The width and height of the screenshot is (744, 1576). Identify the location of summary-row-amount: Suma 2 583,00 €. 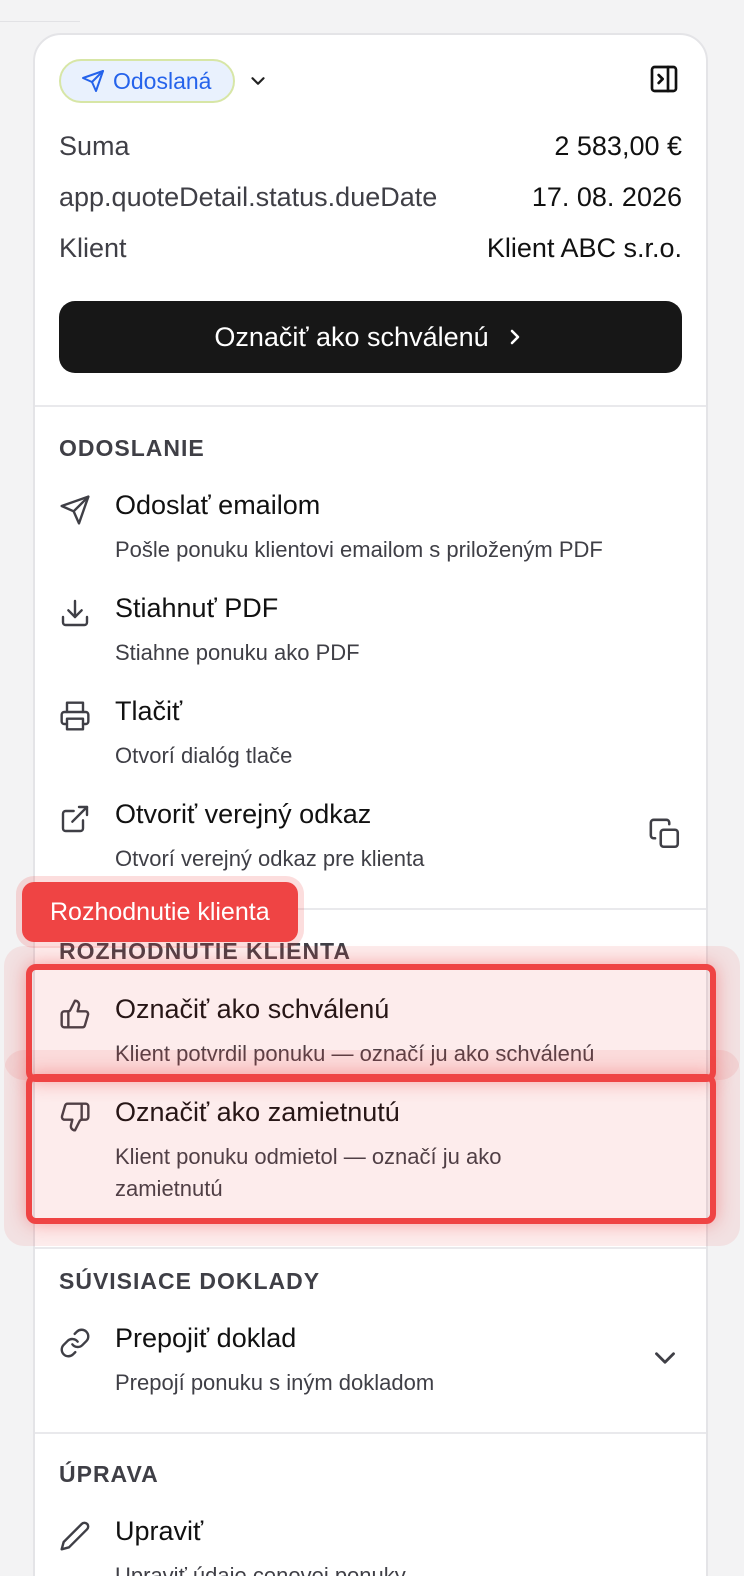
(370, 146).